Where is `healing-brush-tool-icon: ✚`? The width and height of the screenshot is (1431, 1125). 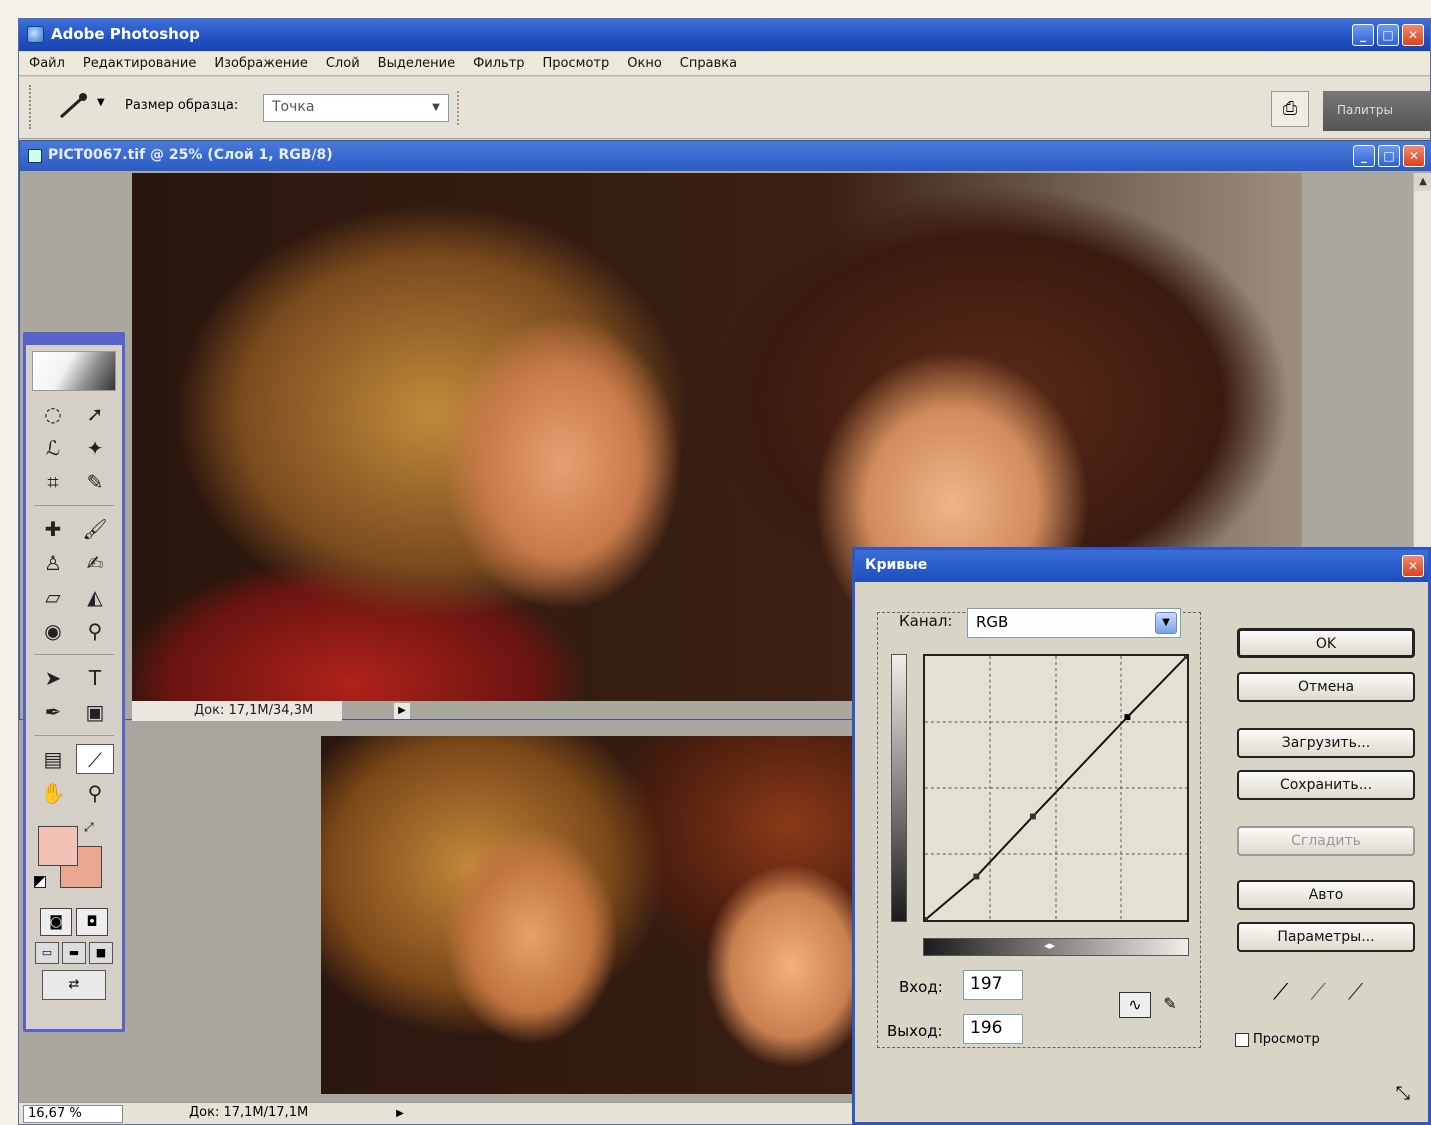
healing-brush-tool-icon: ✚ is located at coordinates (53, 529).